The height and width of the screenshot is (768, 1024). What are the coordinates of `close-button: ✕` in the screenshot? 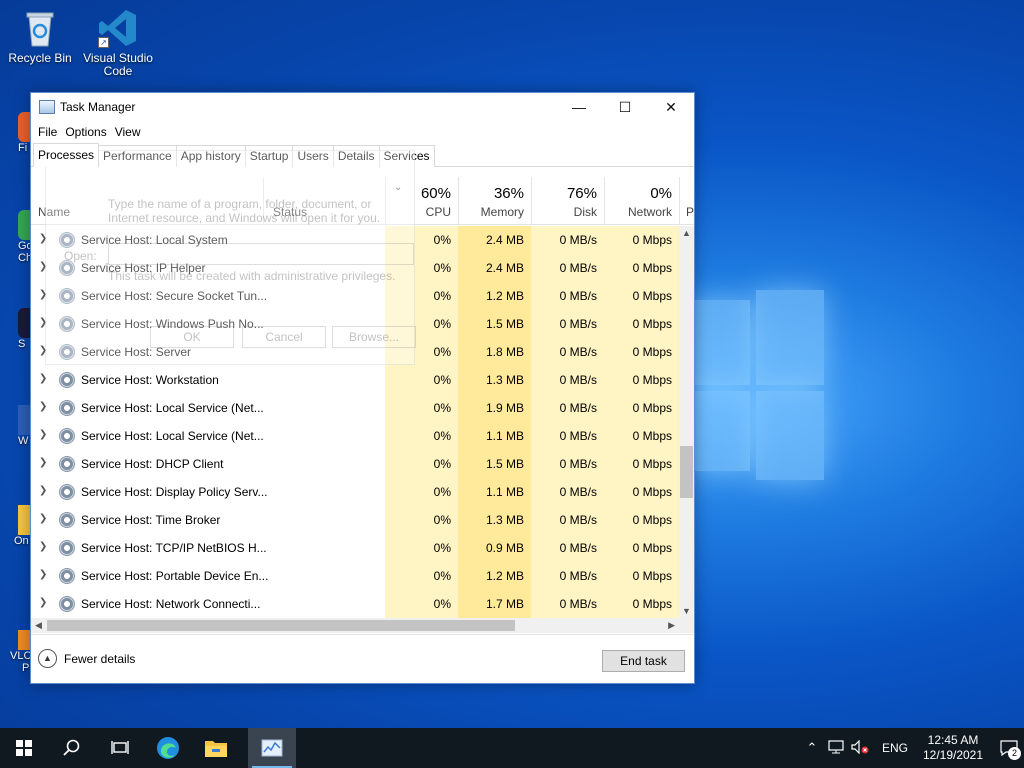 It's located at (671, 107).